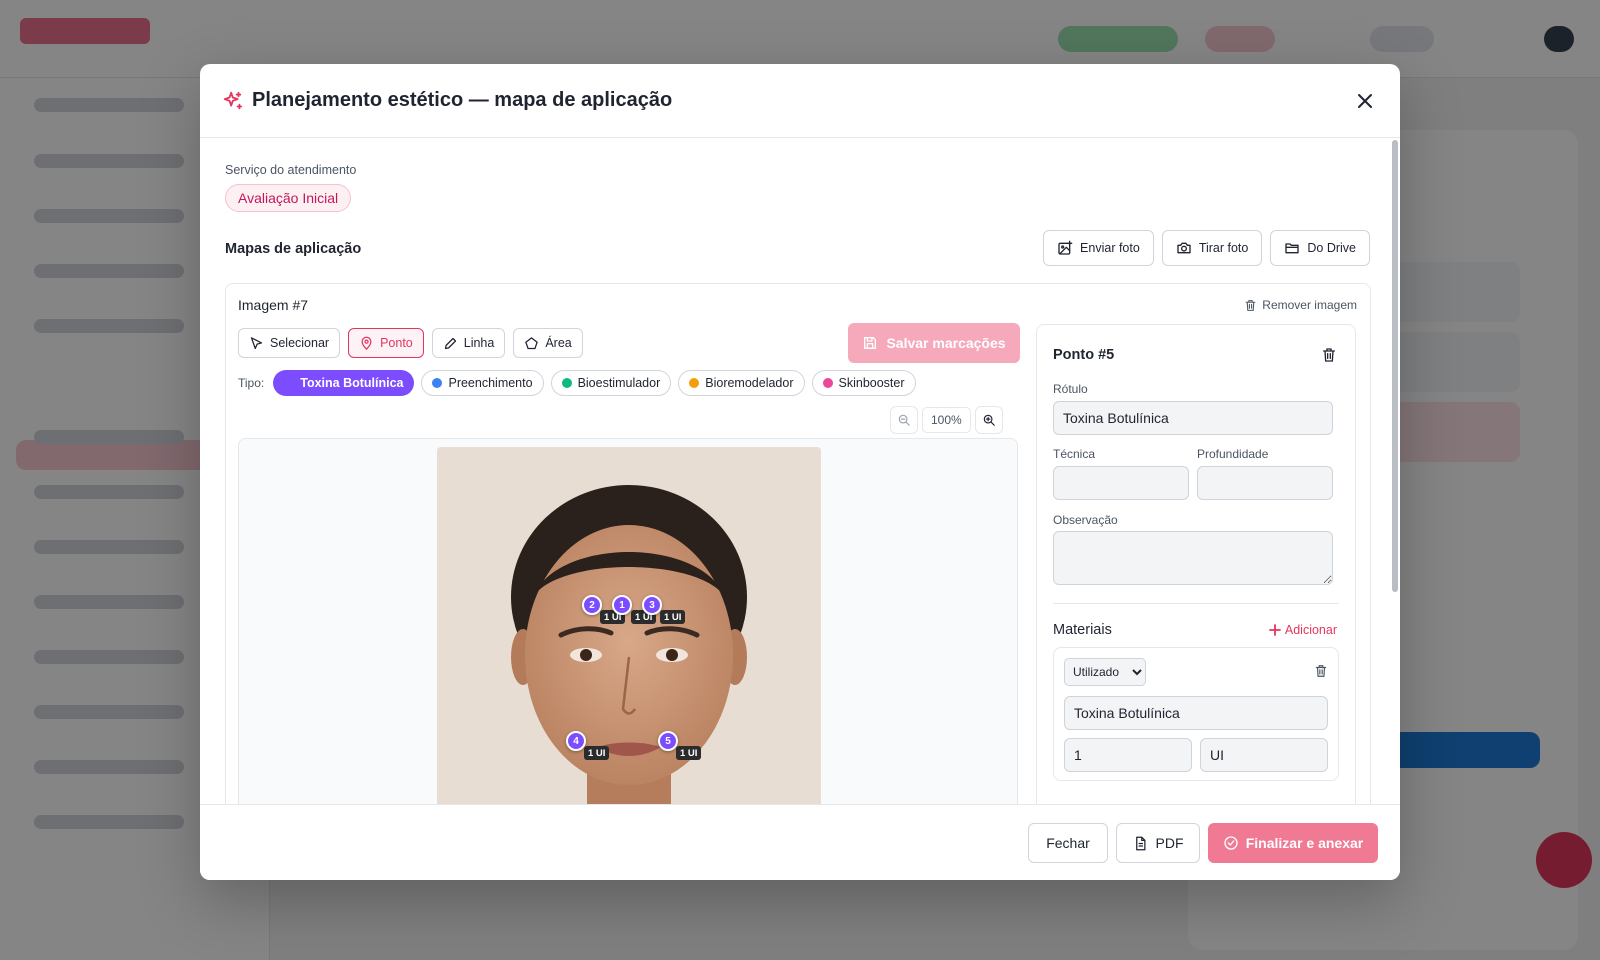  What do you see at coordinates (1309, 305) in the screenshot?
I see `remove-image-label: Remover imagem` at bounding box center [1309, 305].